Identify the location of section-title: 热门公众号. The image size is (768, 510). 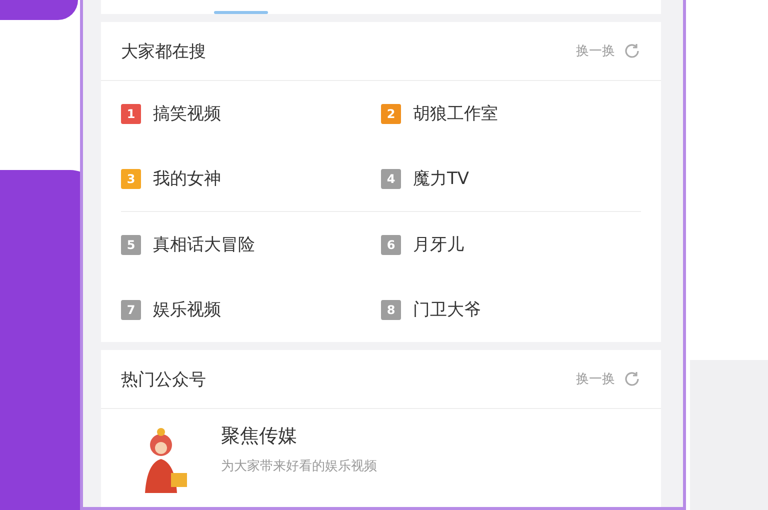
(163, 379).